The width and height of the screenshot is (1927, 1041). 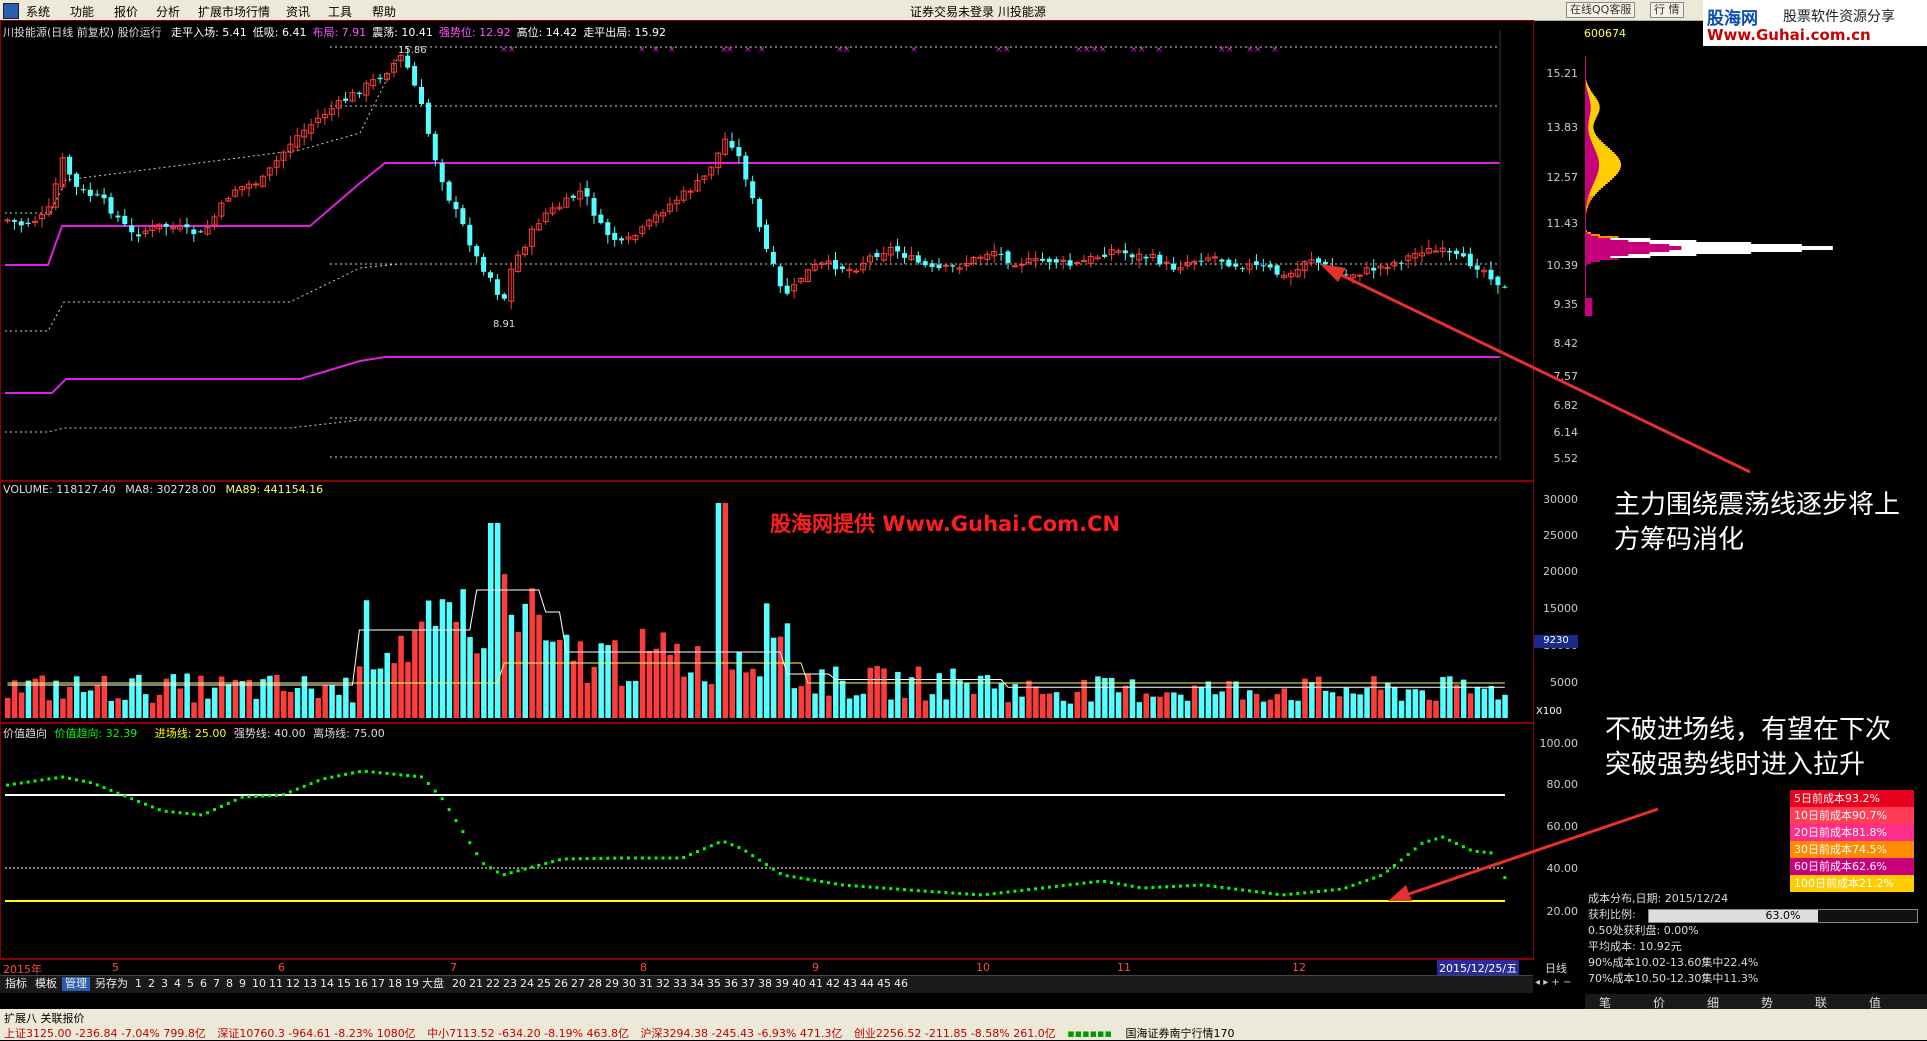 I want to click on menu-ext-market: 扩展市场行情, so click(x=234, y=11).